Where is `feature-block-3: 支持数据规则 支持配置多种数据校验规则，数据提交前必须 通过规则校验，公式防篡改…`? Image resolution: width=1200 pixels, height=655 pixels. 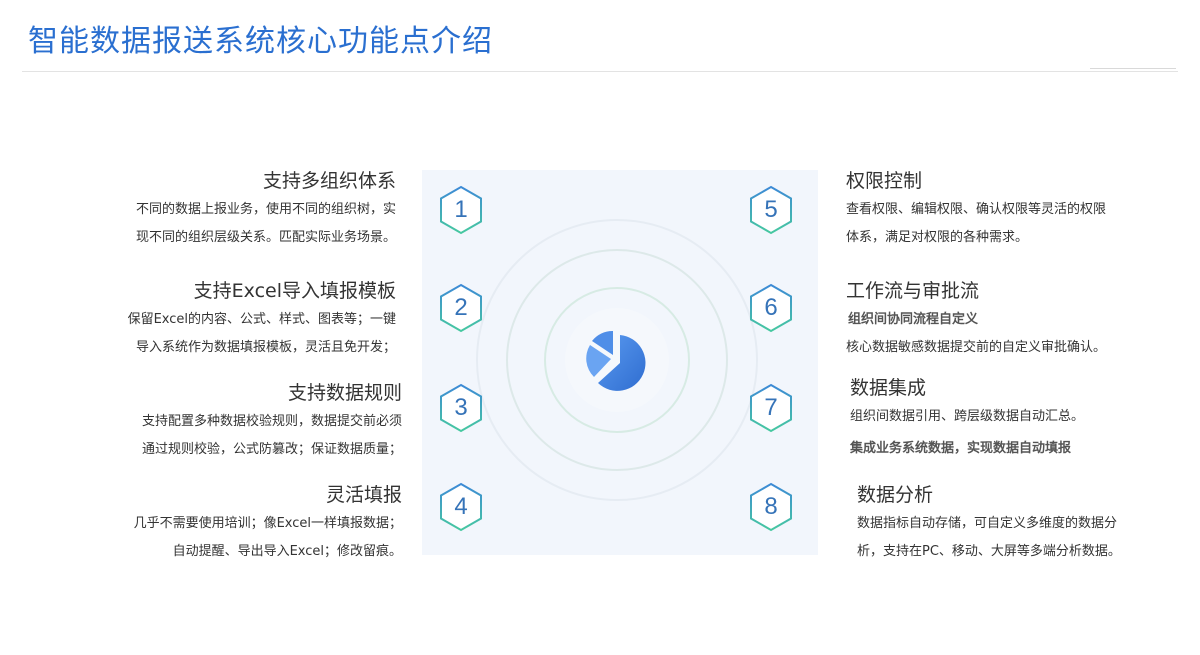
feature-block-3: 支持数据规则 支持配置多种数据校验规则，数据提交前必须 通过规则校验，公式防篡改… is located at coordinates (272, 422).